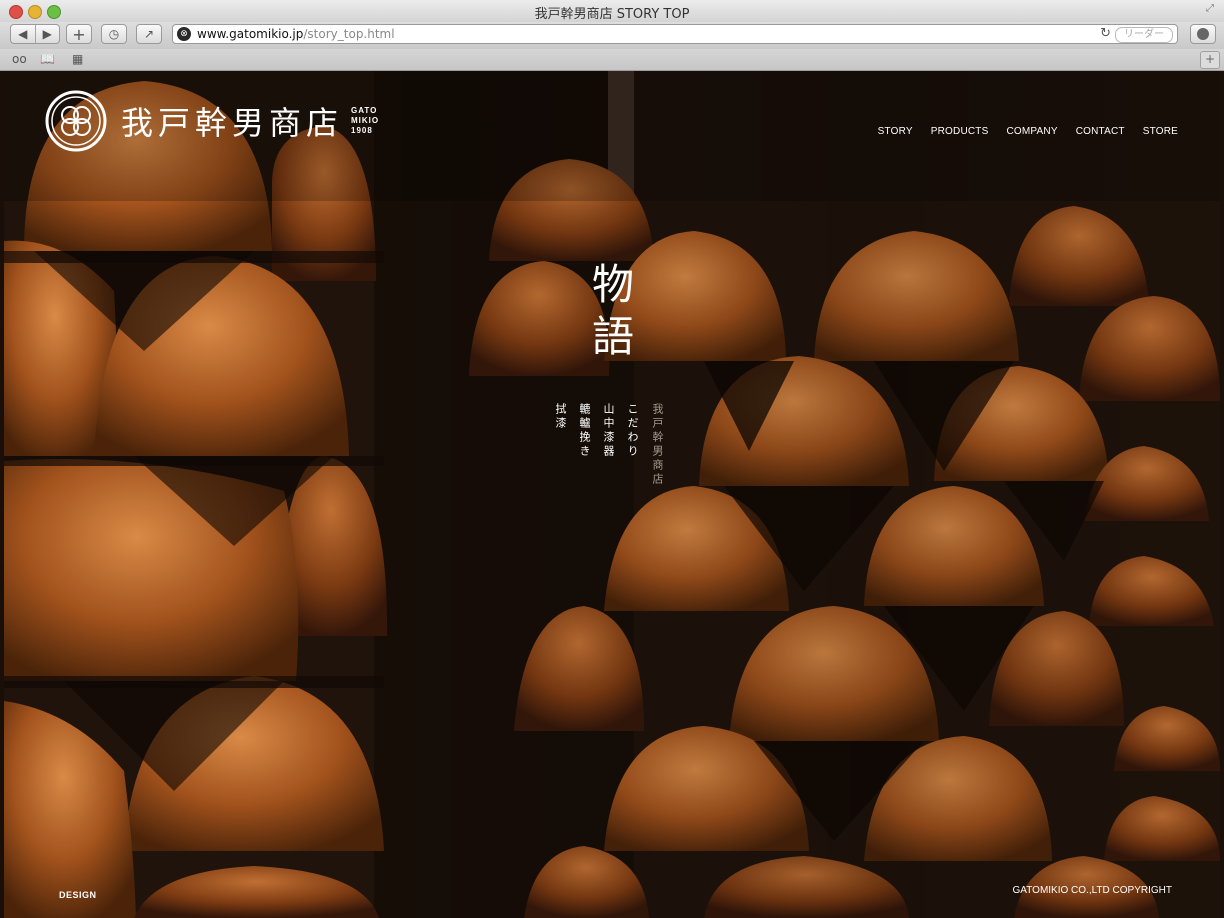 The height and width of the screenshot is (918, 1224). What do you see at coordinates (1105, 33) in the screenshot?
I see `reload-icon: ↻` at bounding box center [1105, 33].